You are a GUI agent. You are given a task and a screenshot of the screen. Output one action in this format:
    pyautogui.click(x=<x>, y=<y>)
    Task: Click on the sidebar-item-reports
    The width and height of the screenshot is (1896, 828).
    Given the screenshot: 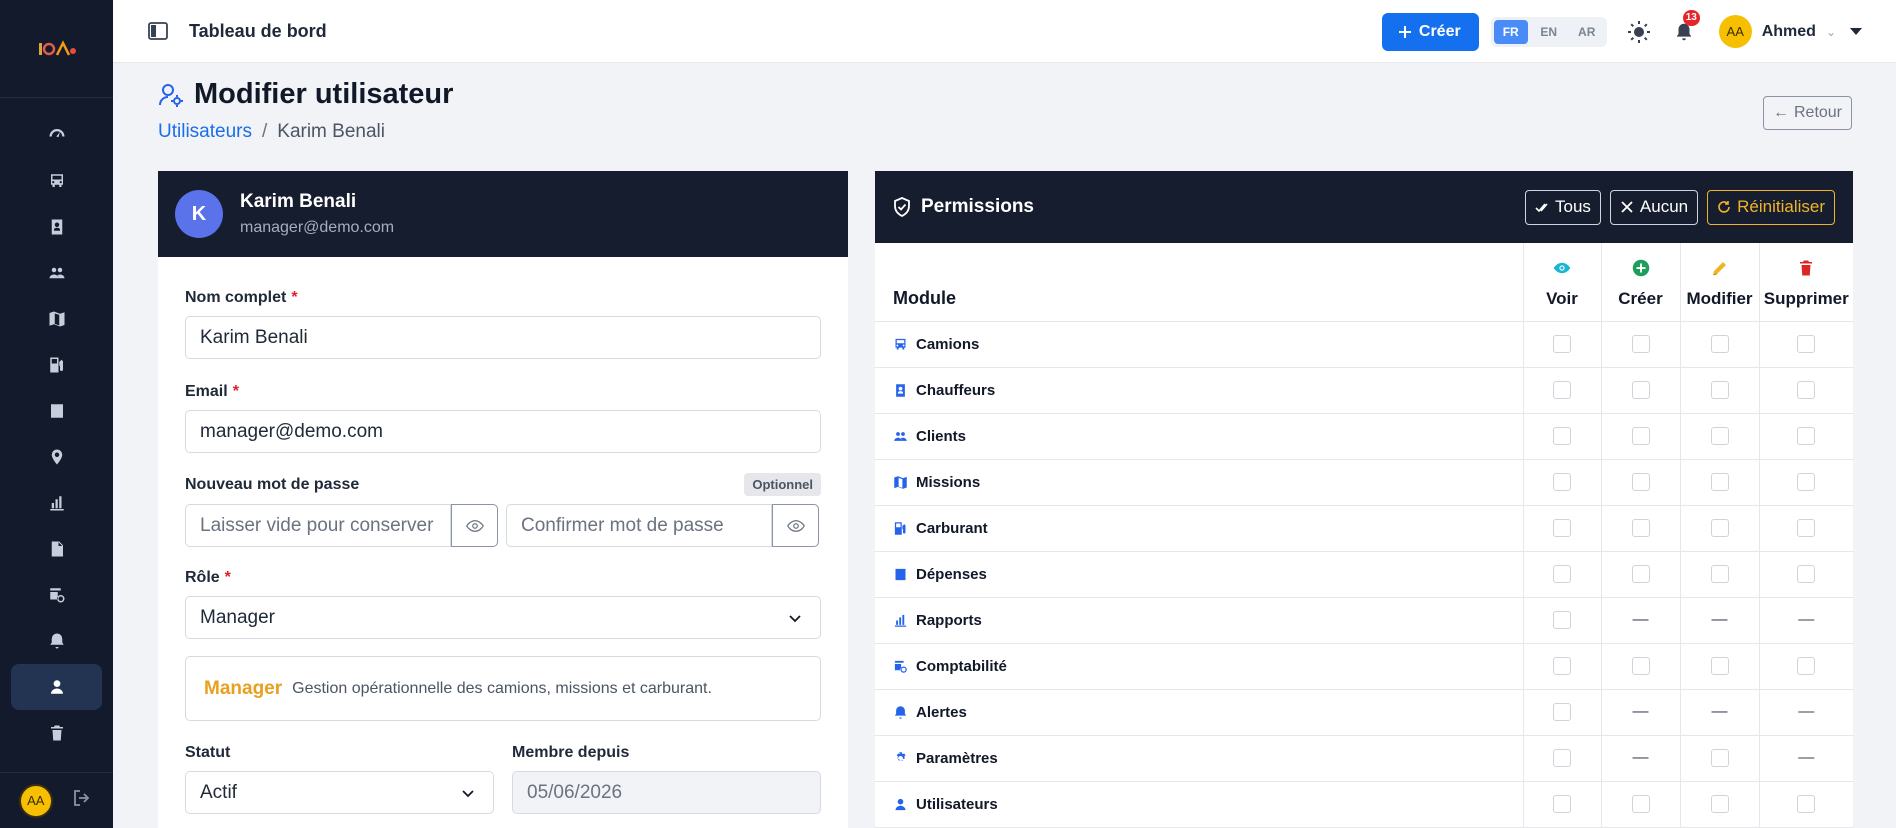 What is the action you would take?
    pyautogui.click(x=56, y=503)
    